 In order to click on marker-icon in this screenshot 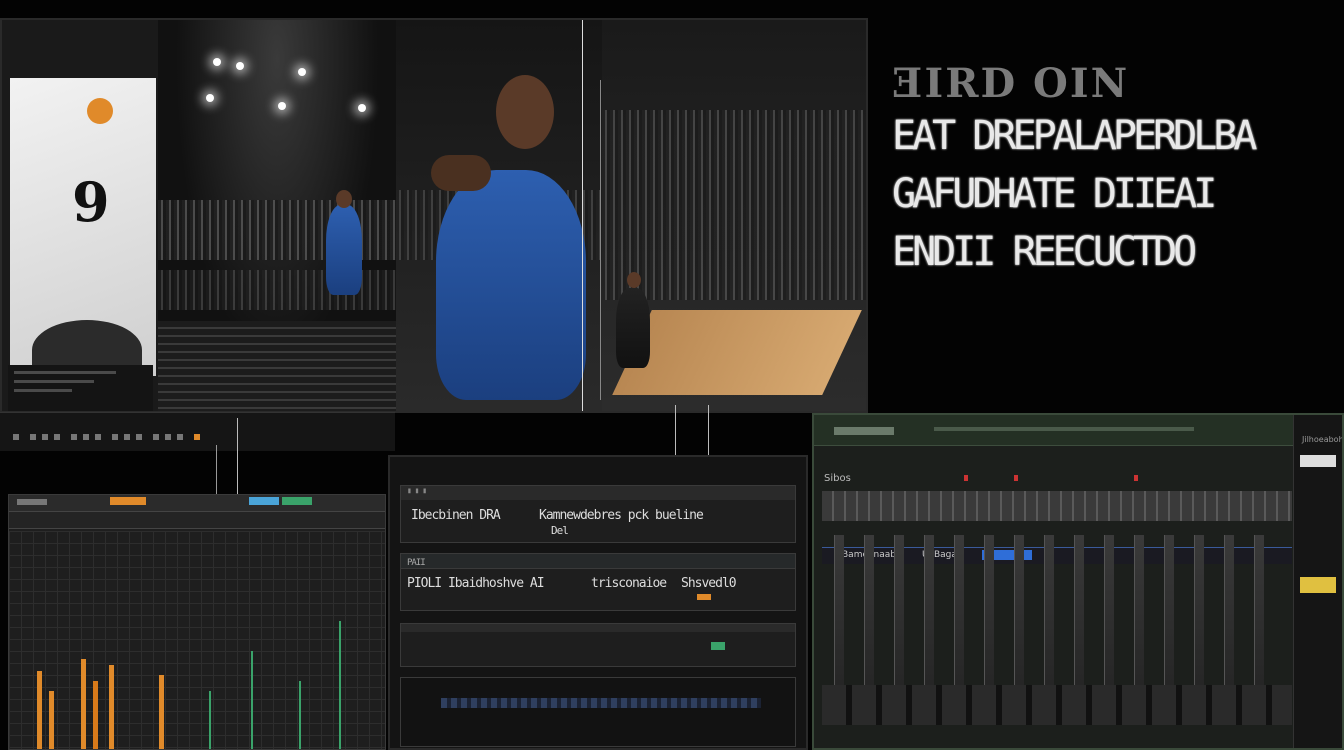, I will do `click(197, 437)`.